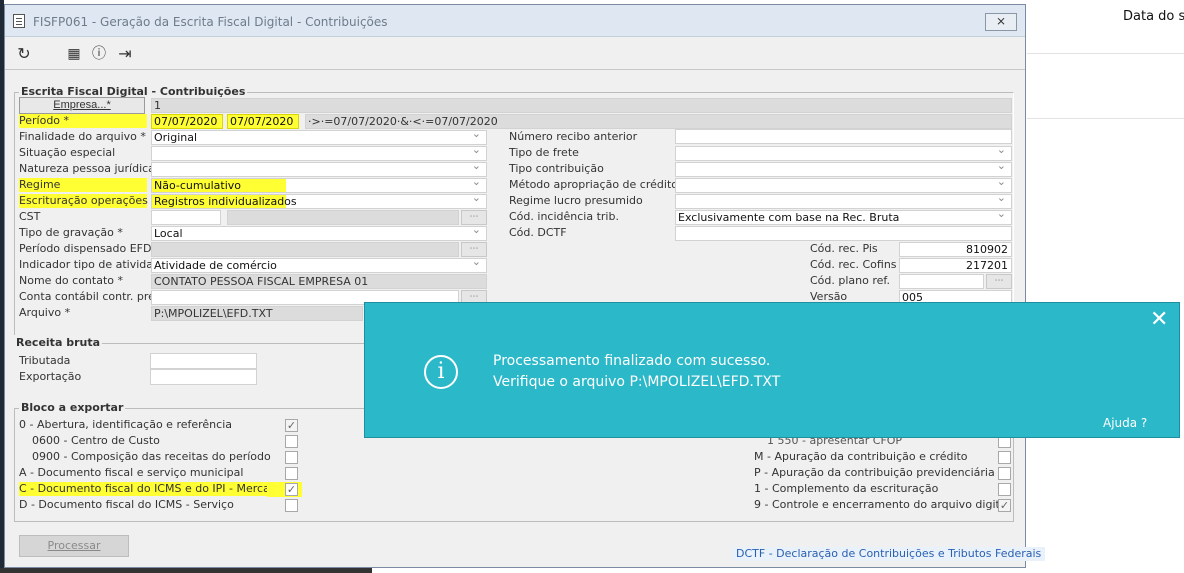 The height and width of the screenshot is (573, 1184). Describe the element at coordinates (941, 281) in the screenshot. I see `cod-plano-input` at that location.